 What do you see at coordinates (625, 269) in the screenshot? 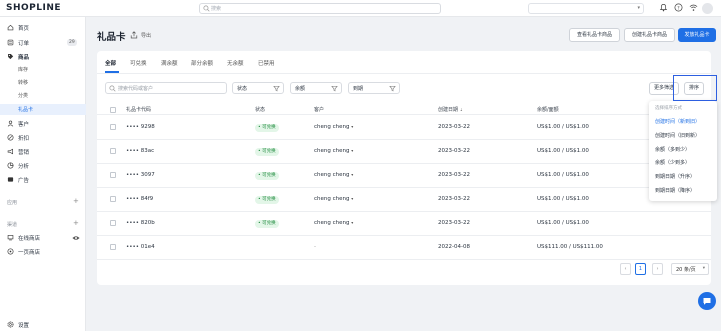
I see `prev-page-button: ‹` at bounding box center [625, 269].